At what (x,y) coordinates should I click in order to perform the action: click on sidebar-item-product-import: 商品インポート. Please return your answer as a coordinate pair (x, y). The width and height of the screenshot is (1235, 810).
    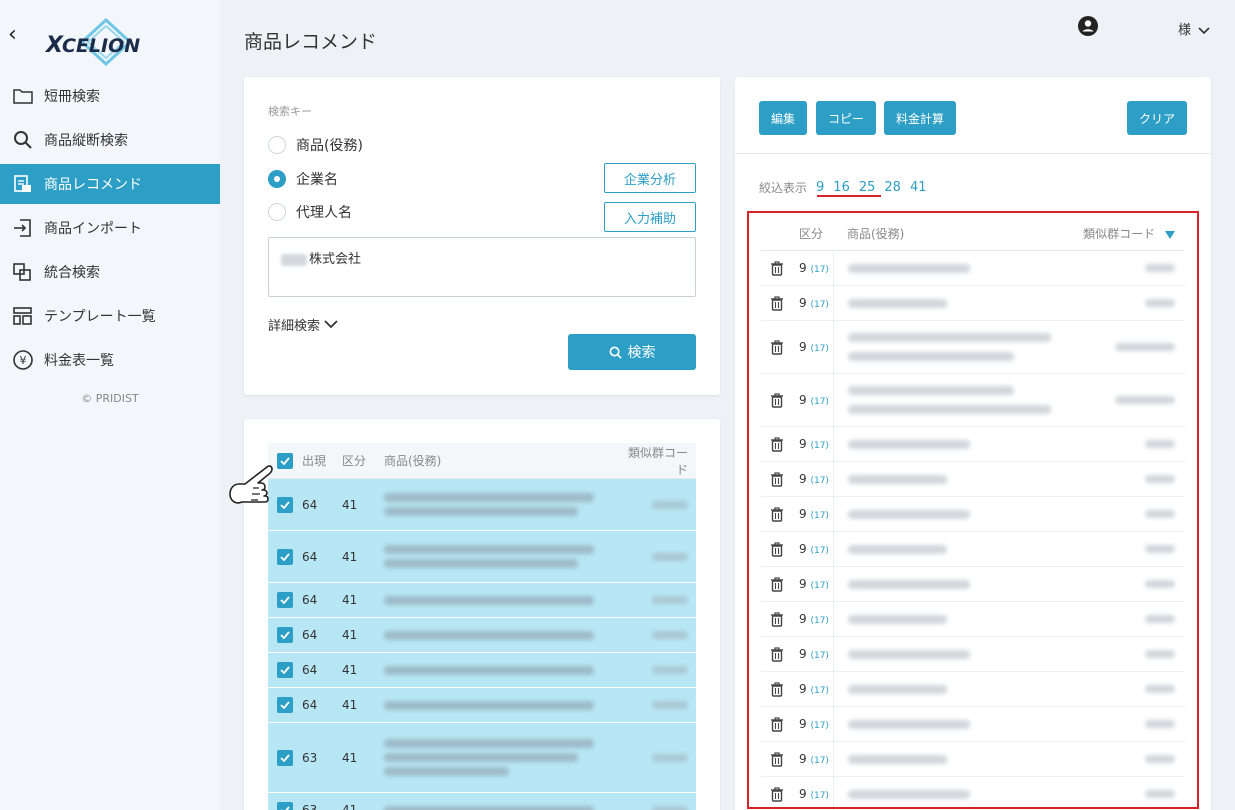
    Looking at the image, I should click on (110, 228).